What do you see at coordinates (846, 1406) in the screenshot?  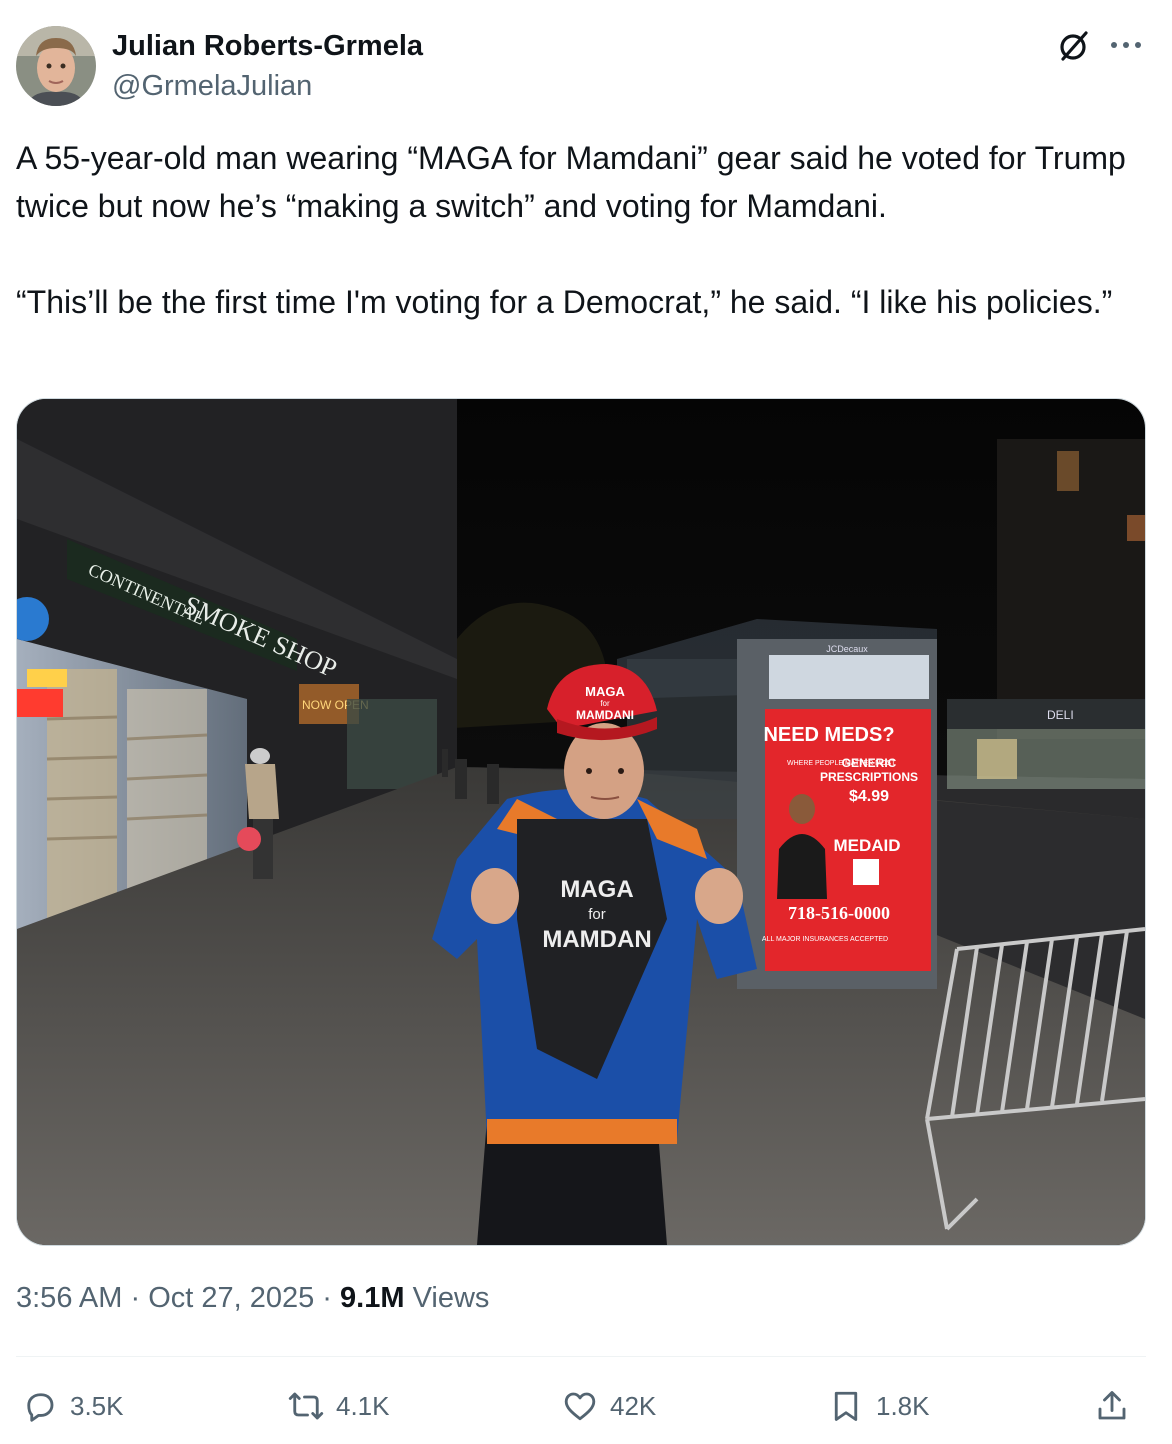 I see `bookmark-icon` at bounding box center [846, 1406].